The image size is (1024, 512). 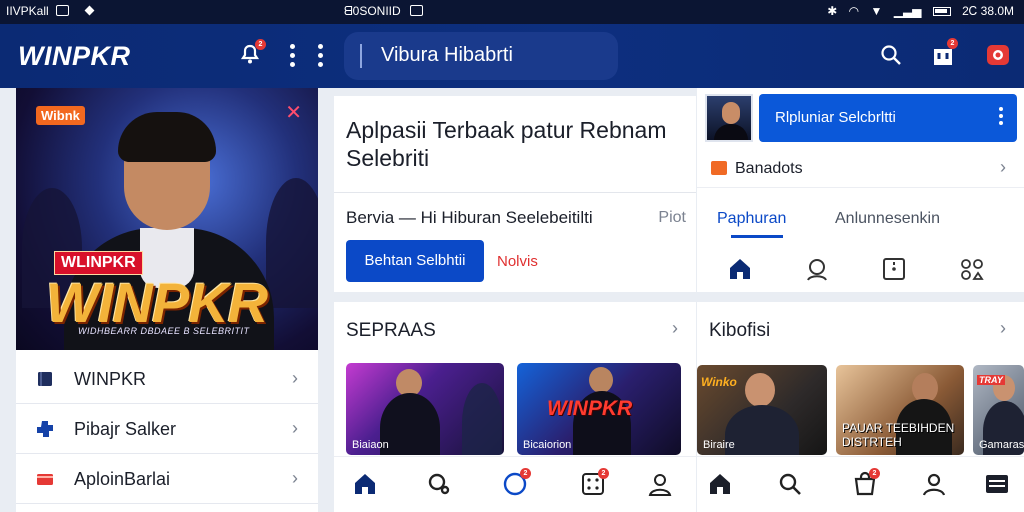 What do you see at coordinates (719, 382) in the screenshot?
I see `thumbnail-tag: Winko` at bounding box center [719, 382].